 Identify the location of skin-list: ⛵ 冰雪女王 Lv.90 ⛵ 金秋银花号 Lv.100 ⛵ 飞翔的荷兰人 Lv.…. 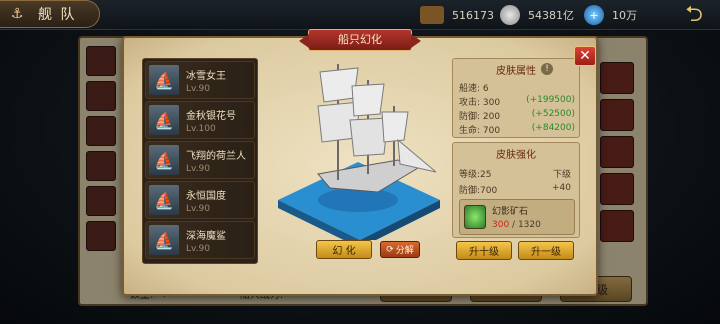
(200, 161).